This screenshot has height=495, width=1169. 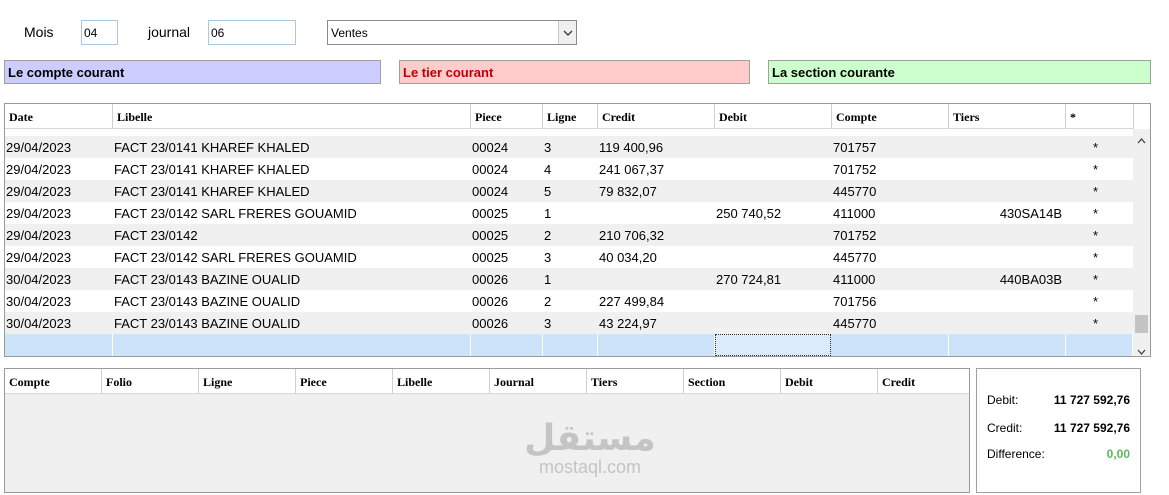 I want to click on cell-ligne: 4, so click(x=570, y=169).